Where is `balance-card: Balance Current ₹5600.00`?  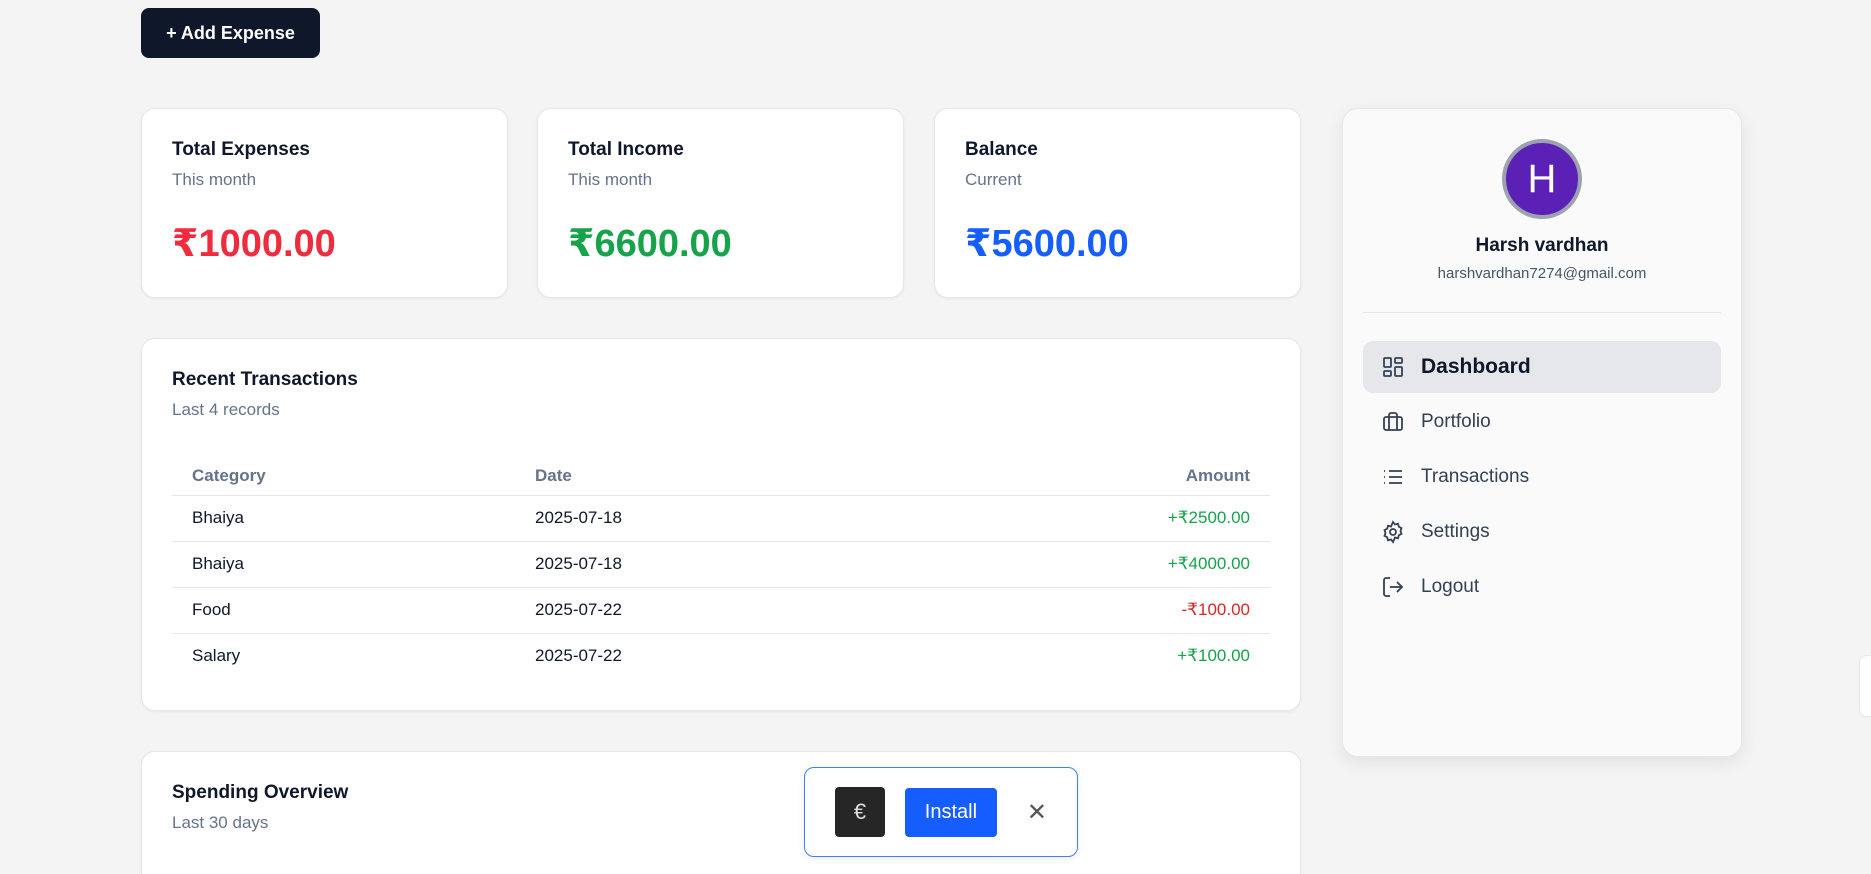
balance-card: Balance Current ₹5600.00 is located at coordinates (1117, 203).